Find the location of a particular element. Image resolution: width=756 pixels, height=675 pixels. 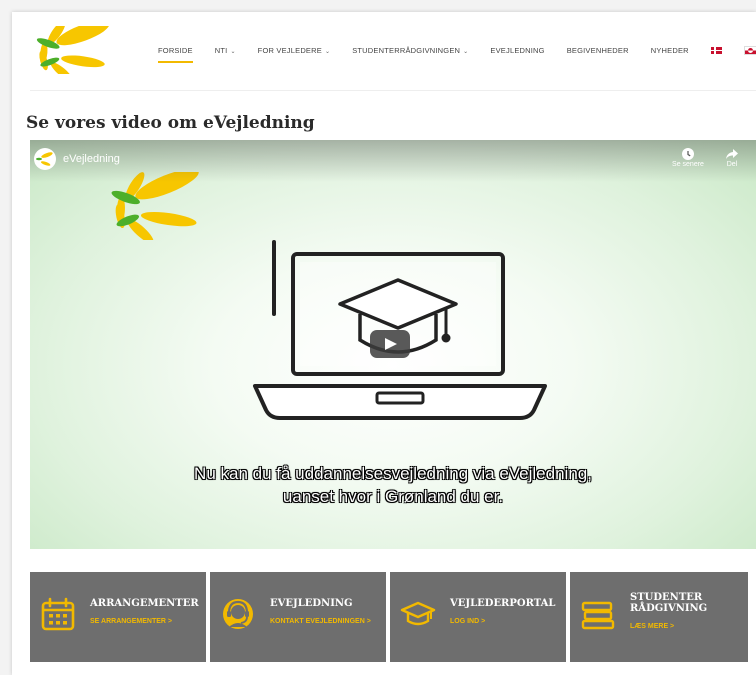

nav-label: NYHEDER is located at coordinates (669, 50).